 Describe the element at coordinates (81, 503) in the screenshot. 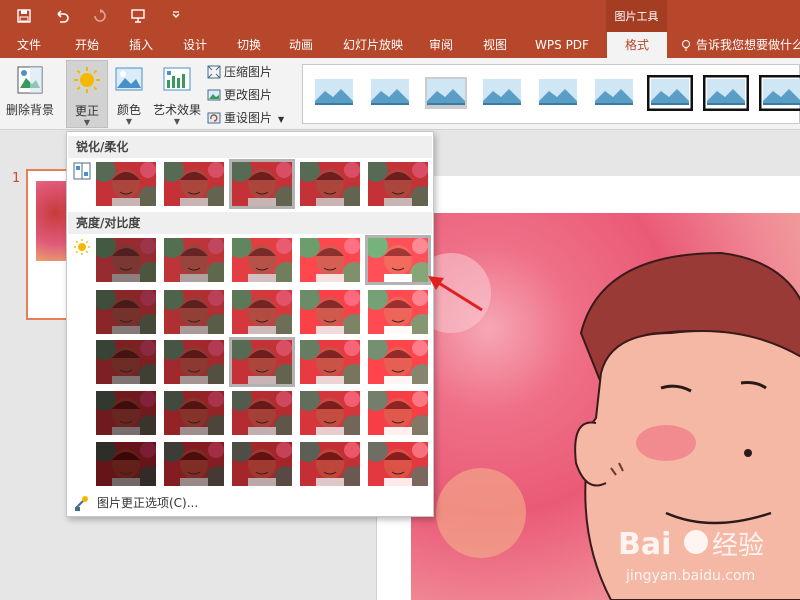

I see `picture-options-icon` at that location.